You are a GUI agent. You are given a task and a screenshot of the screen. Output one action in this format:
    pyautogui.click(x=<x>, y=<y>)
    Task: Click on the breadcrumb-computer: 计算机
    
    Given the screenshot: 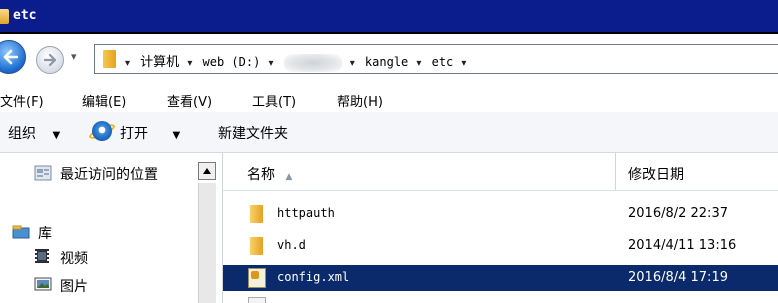 What is the action you would take?
    pyautogui.click(x=159, y=60)
    